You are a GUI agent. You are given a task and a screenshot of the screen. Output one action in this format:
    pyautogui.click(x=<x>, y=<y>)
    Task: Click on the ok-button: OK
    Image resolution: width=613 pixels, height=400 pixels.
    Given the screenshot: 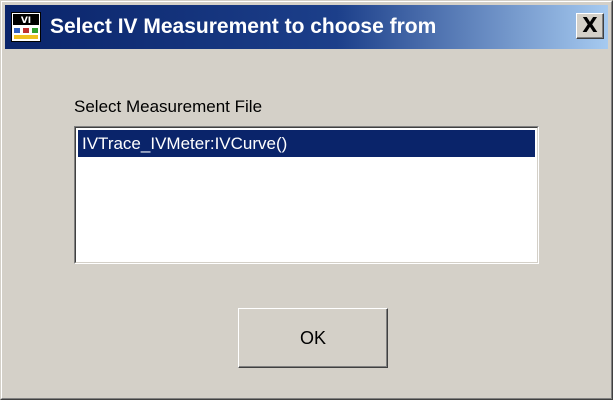 What is the action you would take?
    pyautogui.click(x=313, y=338)
    